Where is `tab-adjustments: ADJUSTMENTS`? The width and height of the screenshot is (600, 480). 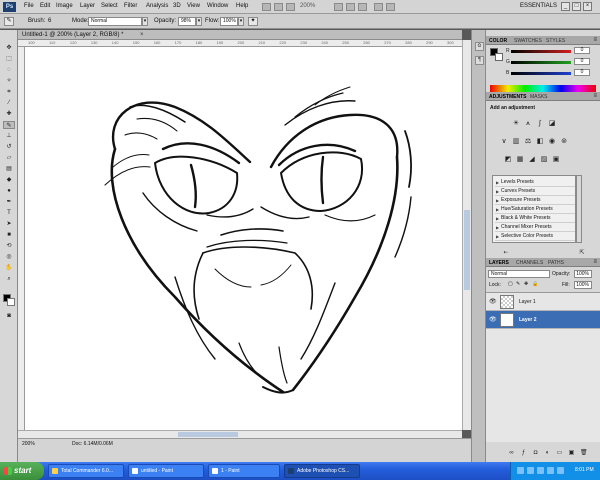 tab-adjustments: ADJUSTMENTS is located at coordinates (508, 97).